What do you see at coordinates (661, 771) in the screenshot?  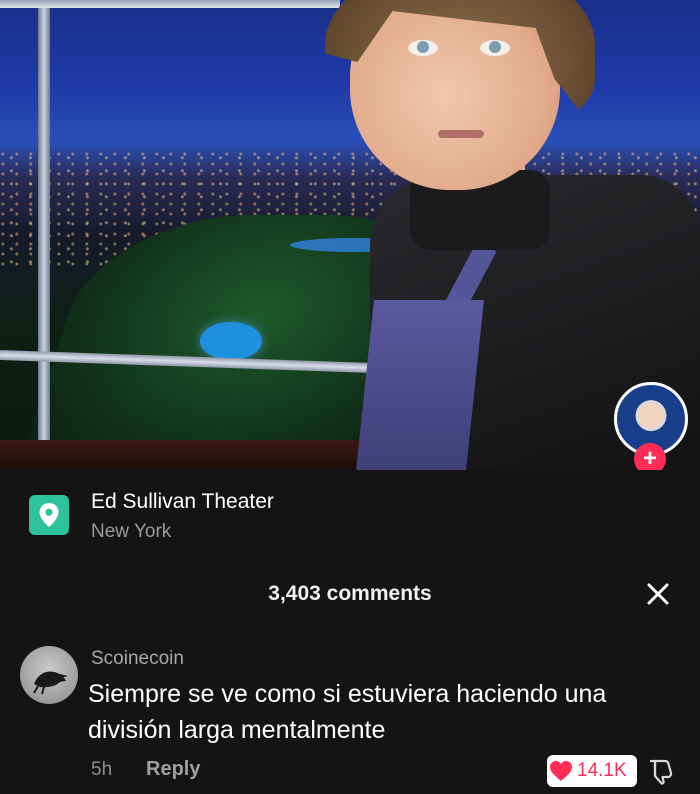 I see `thumbs-down-icon` at bounding box center [661, 771].